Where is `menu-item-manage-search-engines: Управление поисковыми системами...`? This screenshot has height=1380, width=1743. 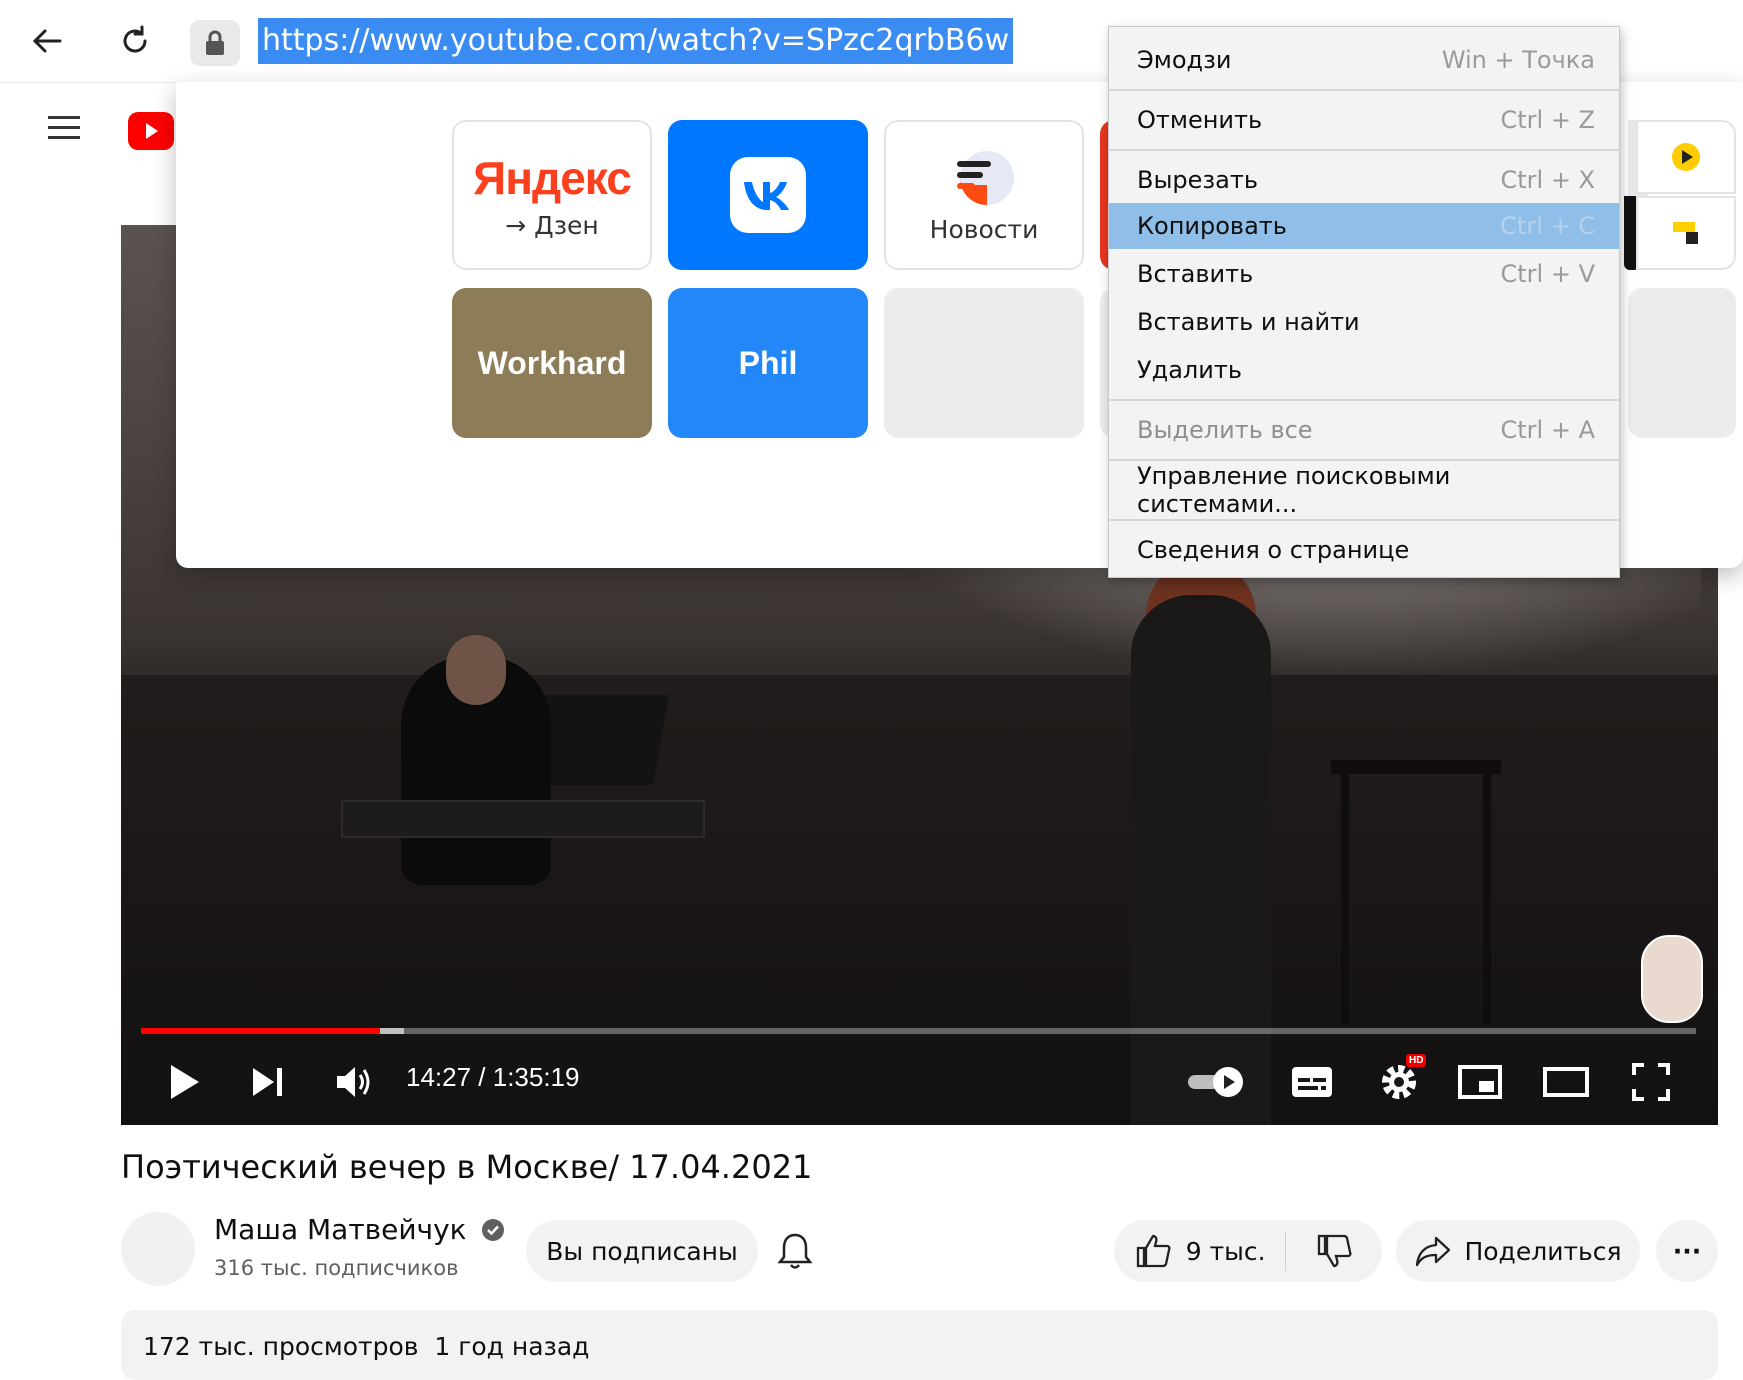
menu-item-manage-search-engines: Управление поисковыми системами... is located at coordinates (1364, 490).